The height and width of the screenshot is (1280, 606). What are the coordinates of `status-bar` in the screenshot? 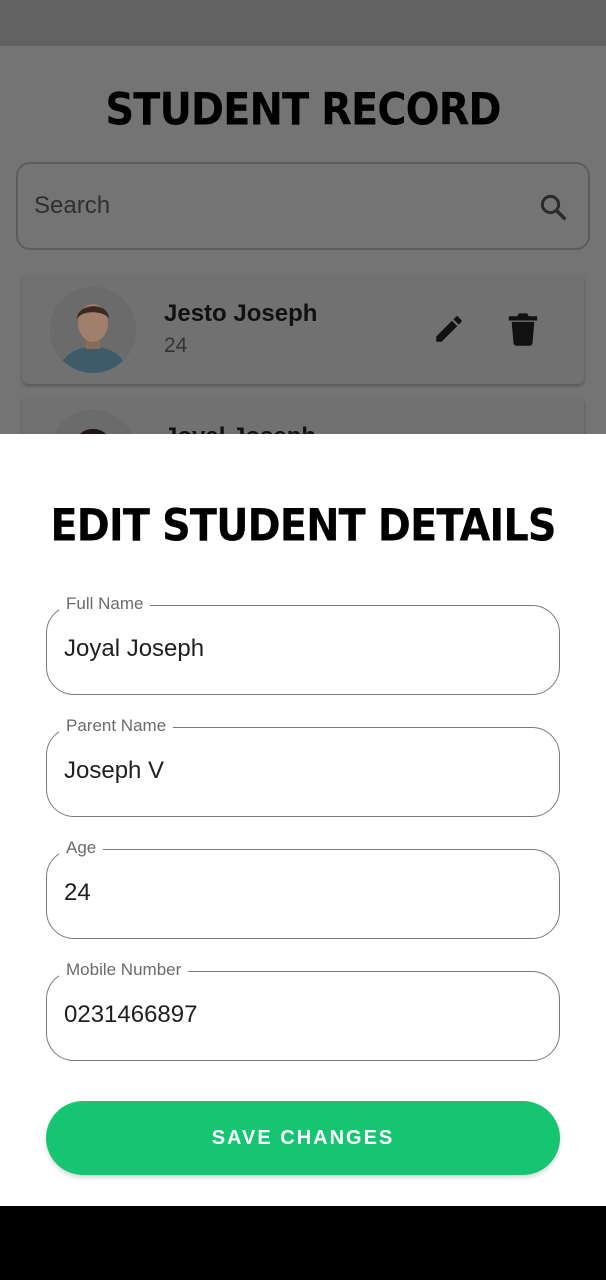 It's located at (303, 23).